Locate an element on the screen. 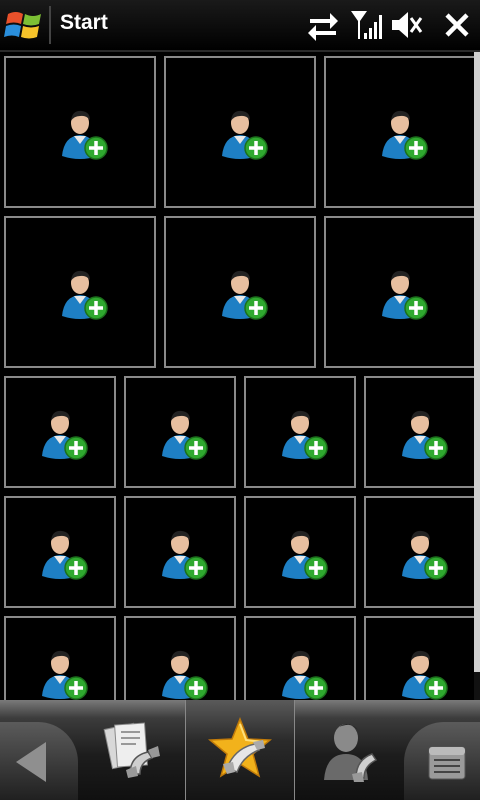 This screenshot has width=480, height=800. tab-contacts is located at coordinates (351, 750).